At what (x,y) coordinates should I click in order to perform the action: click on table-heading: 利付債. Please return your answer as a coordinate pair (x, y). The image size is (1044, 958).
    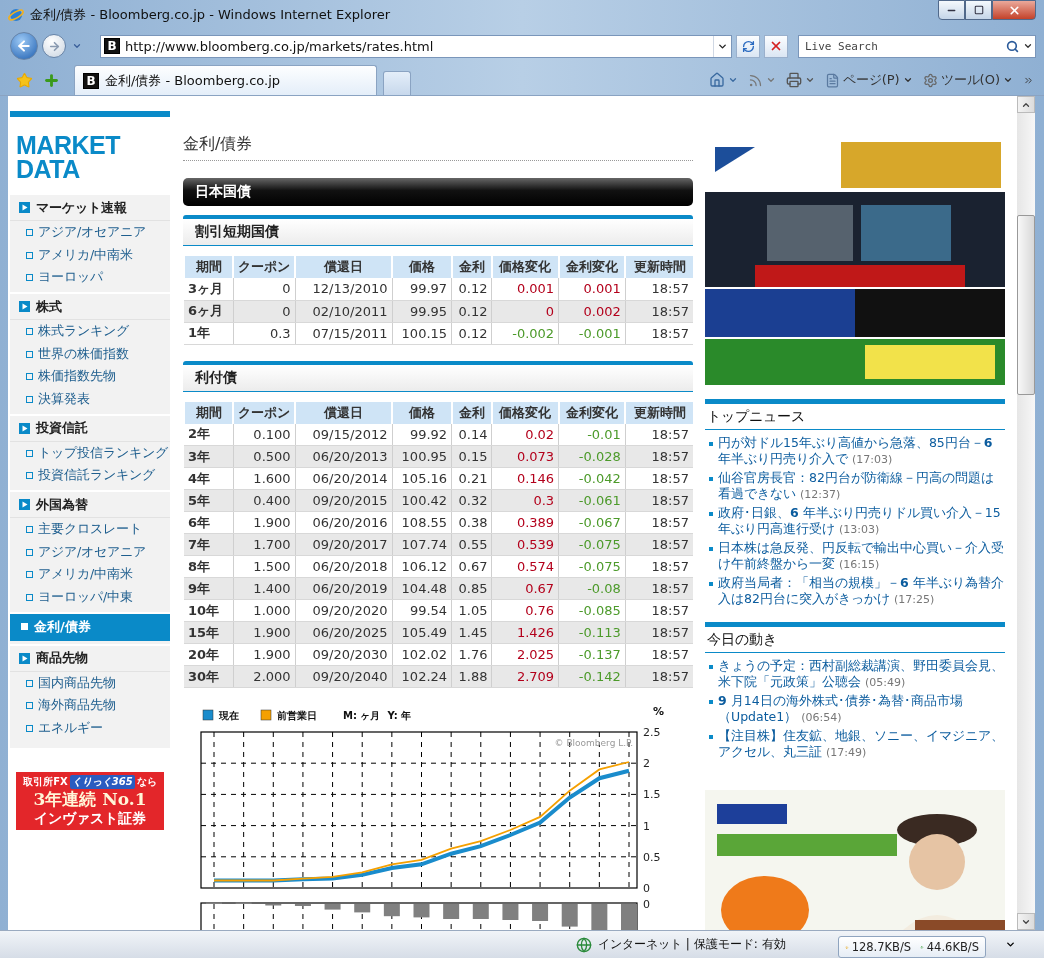
    Looking at the image, I should click on (438, 376).